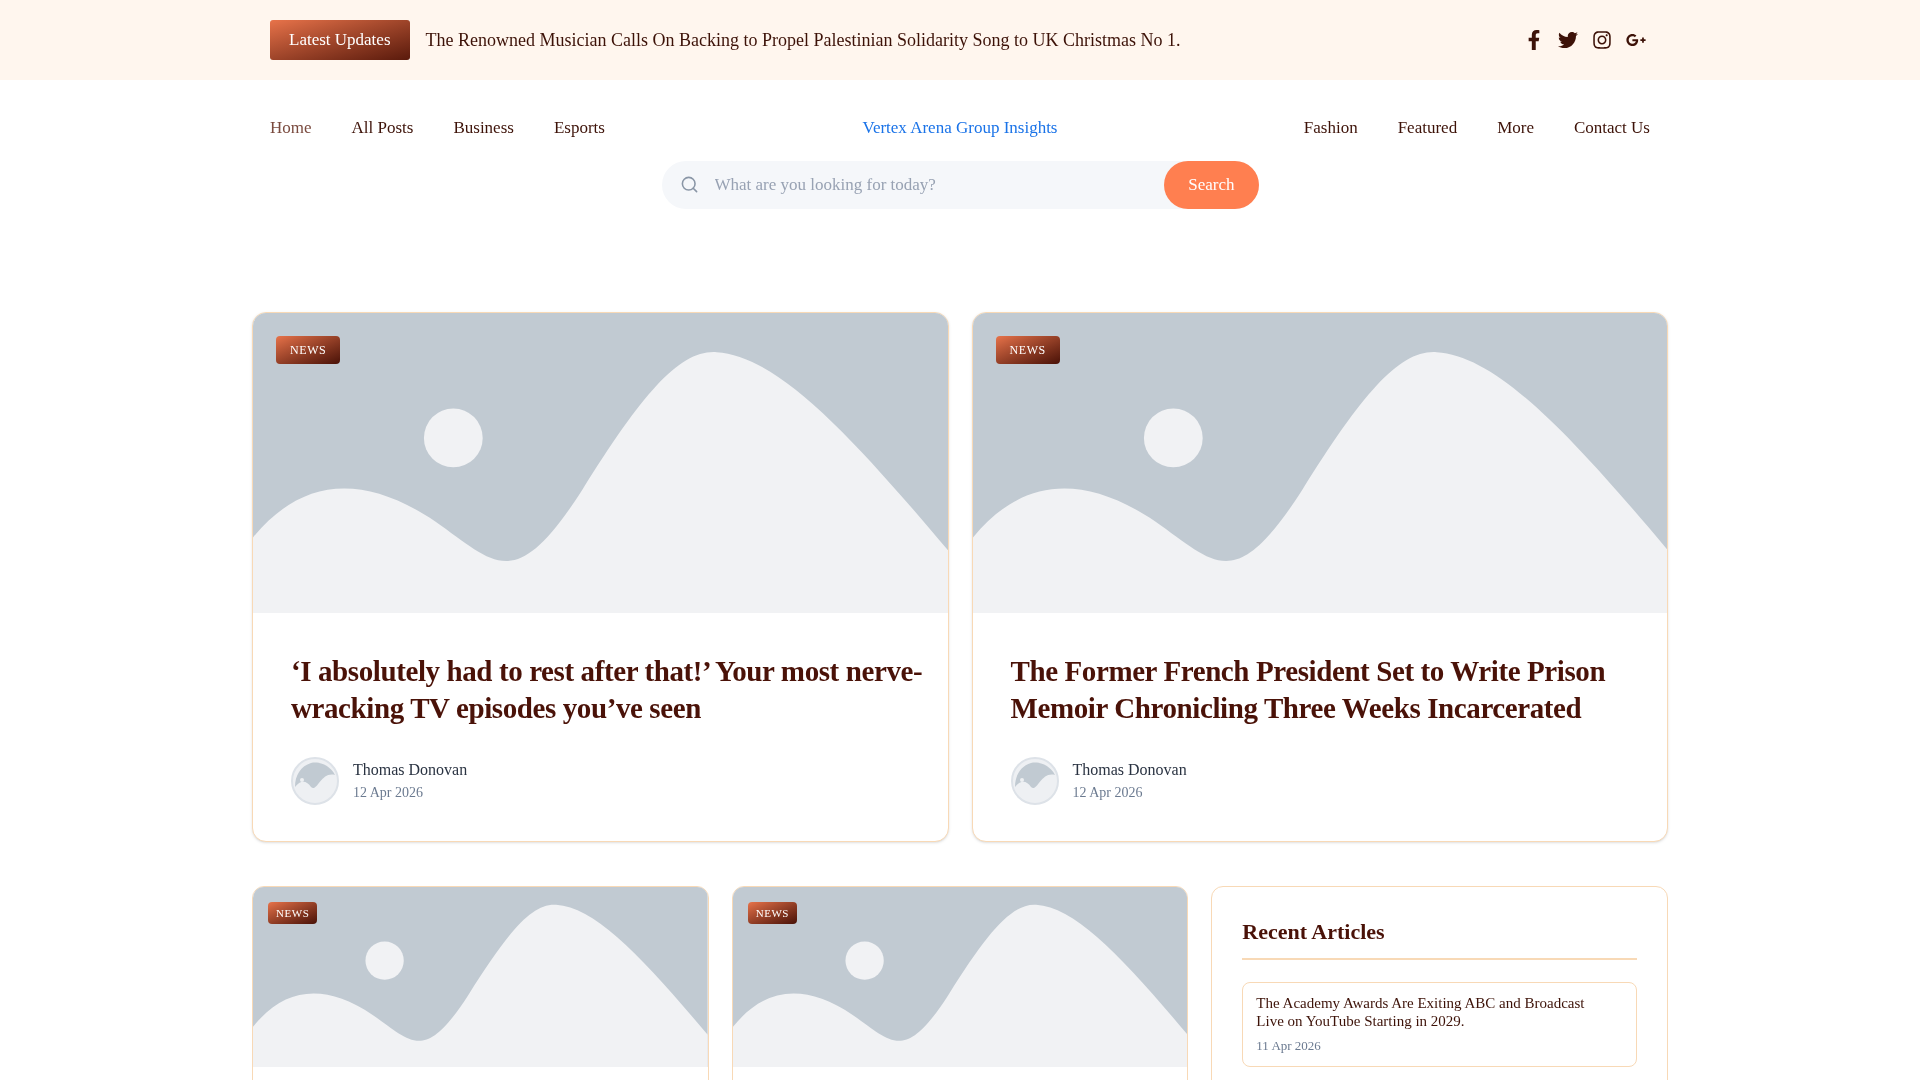 This screenshot has height=1080, width=1920. Describe the element at coordinates (382, 128) in the screenshot. I see `nav-link: All Posts` at that location.